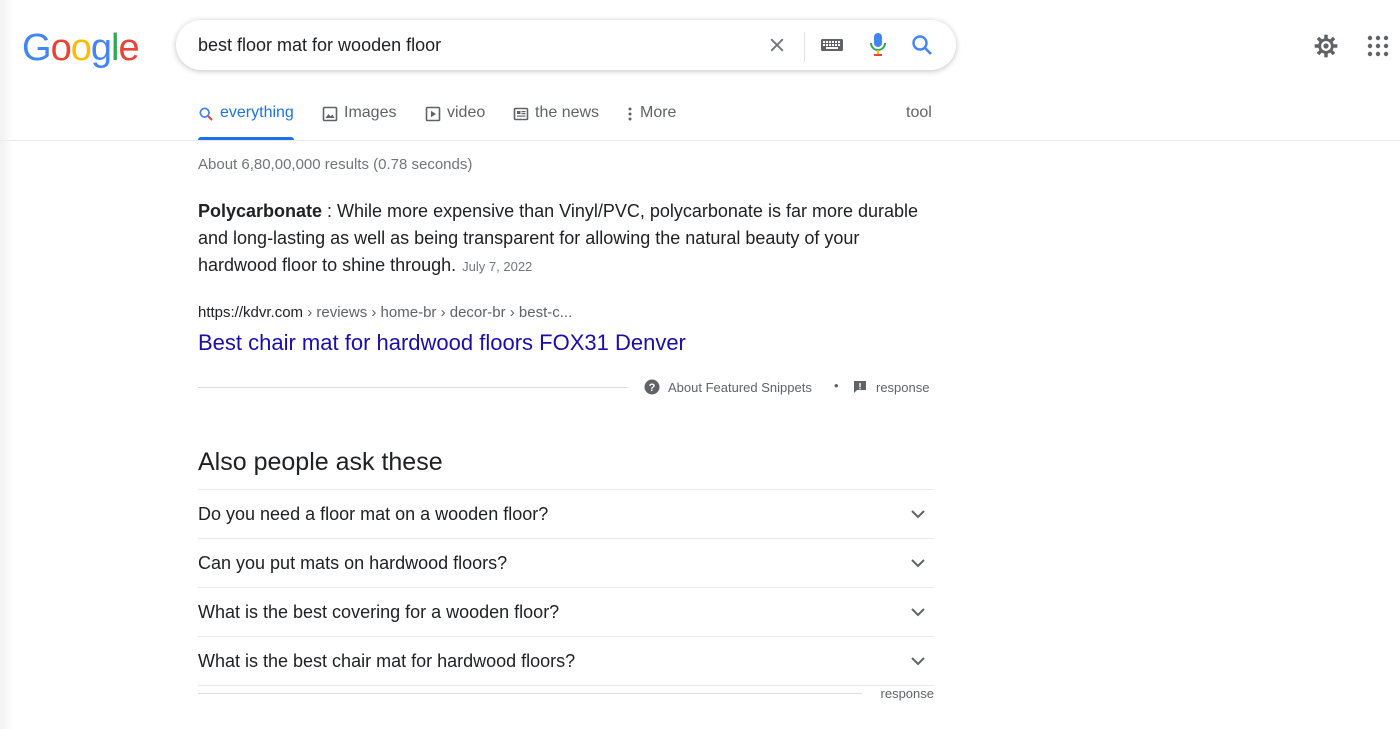 Image resolution: width=1400 pixels, height=729 pixels. I want to click on logo-letter: l, so click(115, 48).